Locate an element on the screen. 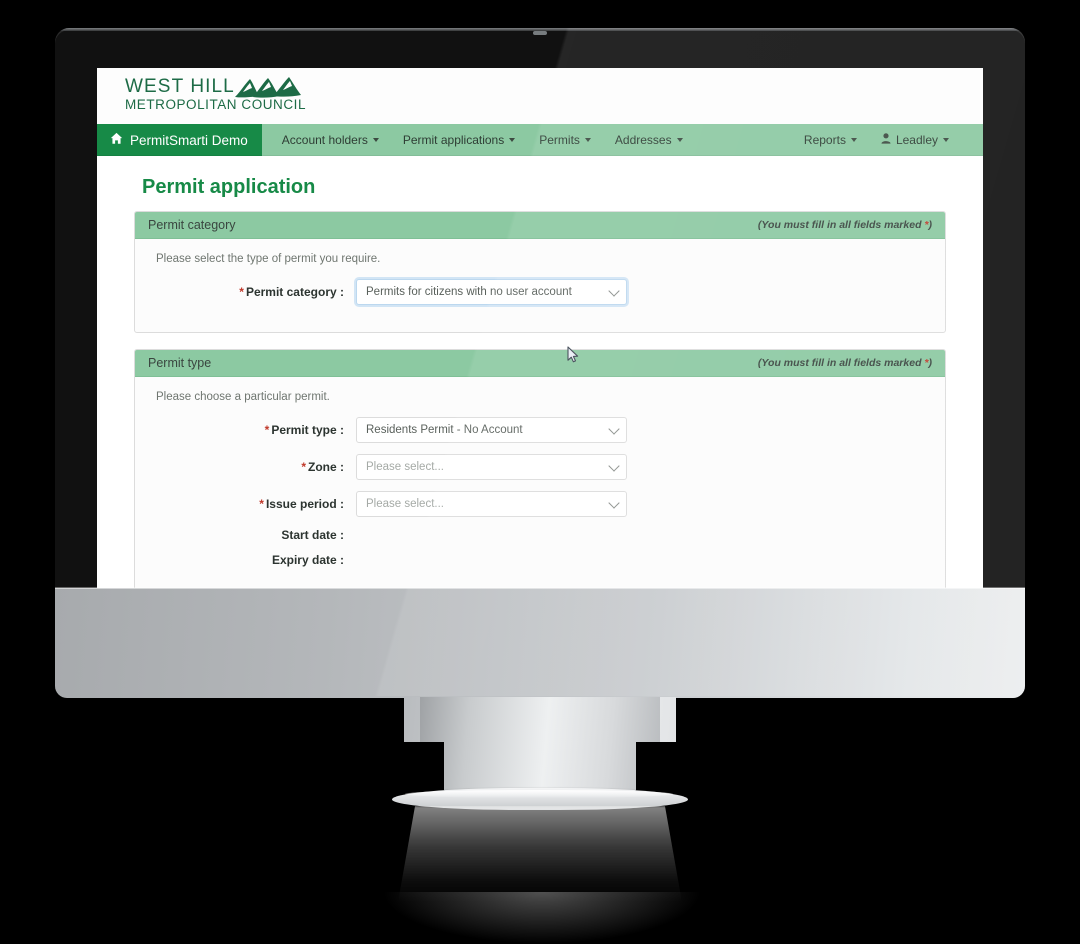  field-row-expiry-date: Expiry date : is located at coordinates (540, 560).